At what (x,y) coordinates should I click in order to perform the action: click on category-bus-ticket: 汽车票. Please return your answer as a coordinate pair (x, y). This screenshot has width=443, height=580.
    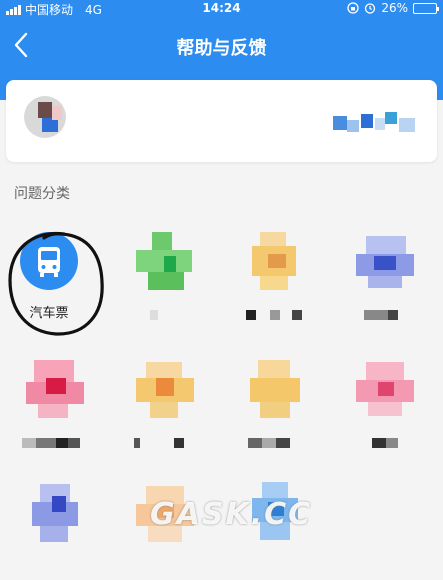
    Looking at the image, I should click on (59, 275).